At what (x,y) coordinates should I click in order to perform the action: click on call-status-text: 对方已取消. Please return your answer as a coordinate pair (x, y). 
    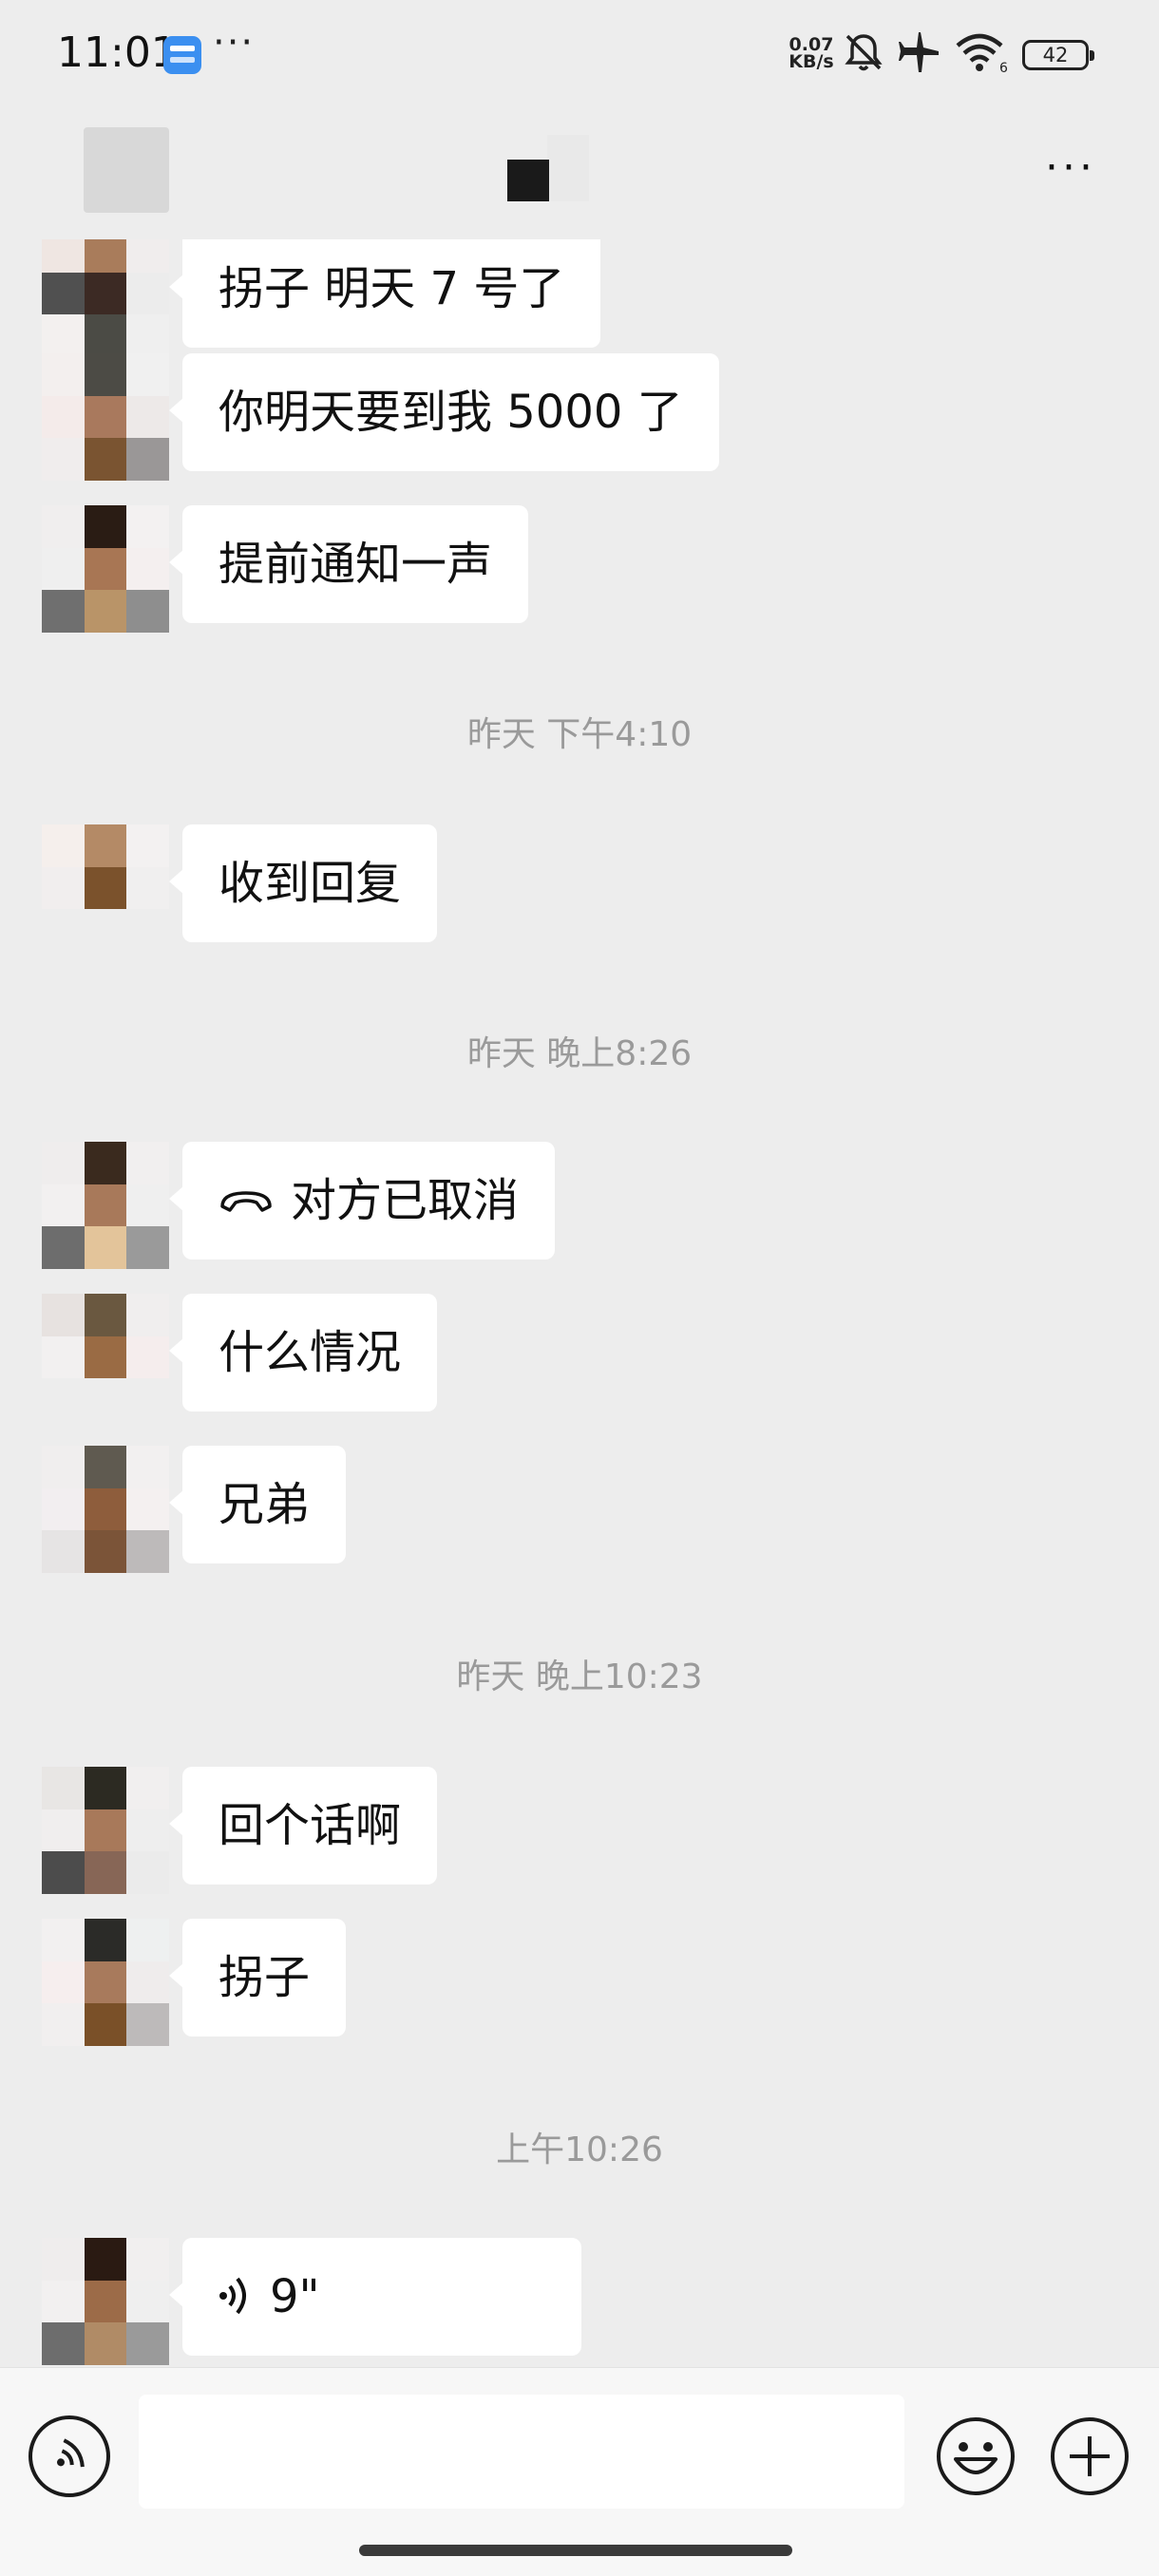
    Looking at the image, I should click on (405, 1200).